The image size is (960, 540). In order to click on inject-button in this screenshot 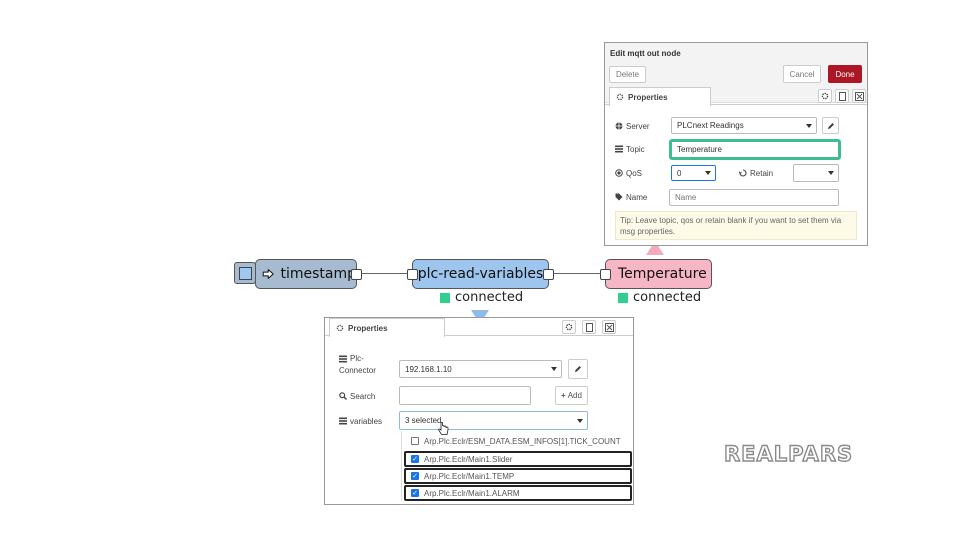, I will do `click(245, 273)`.